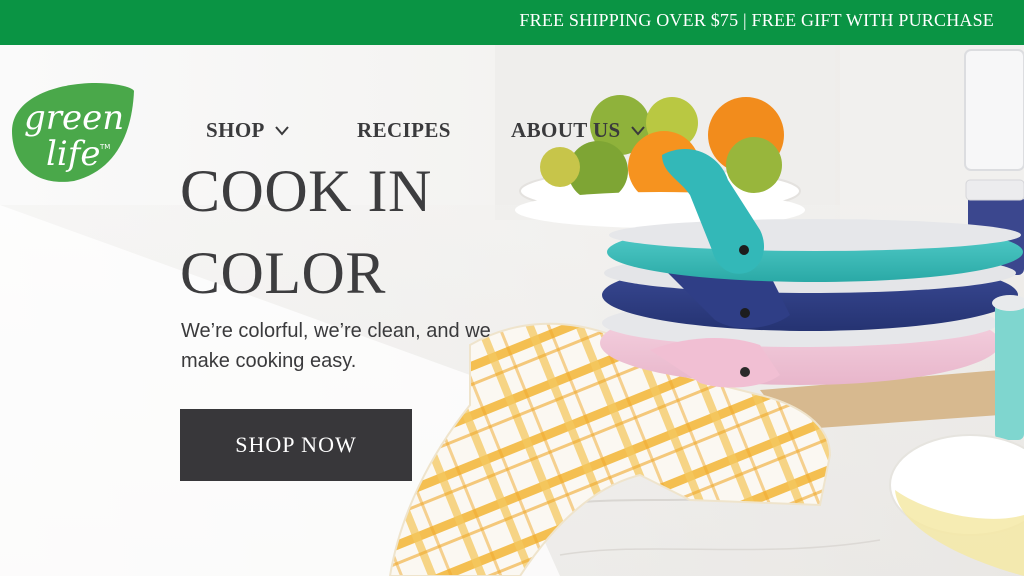  What do you see at coordinates (235, 130) in the screenshot?
I see `nav-shop-label: SHOP` at bounding box center [235, 130].